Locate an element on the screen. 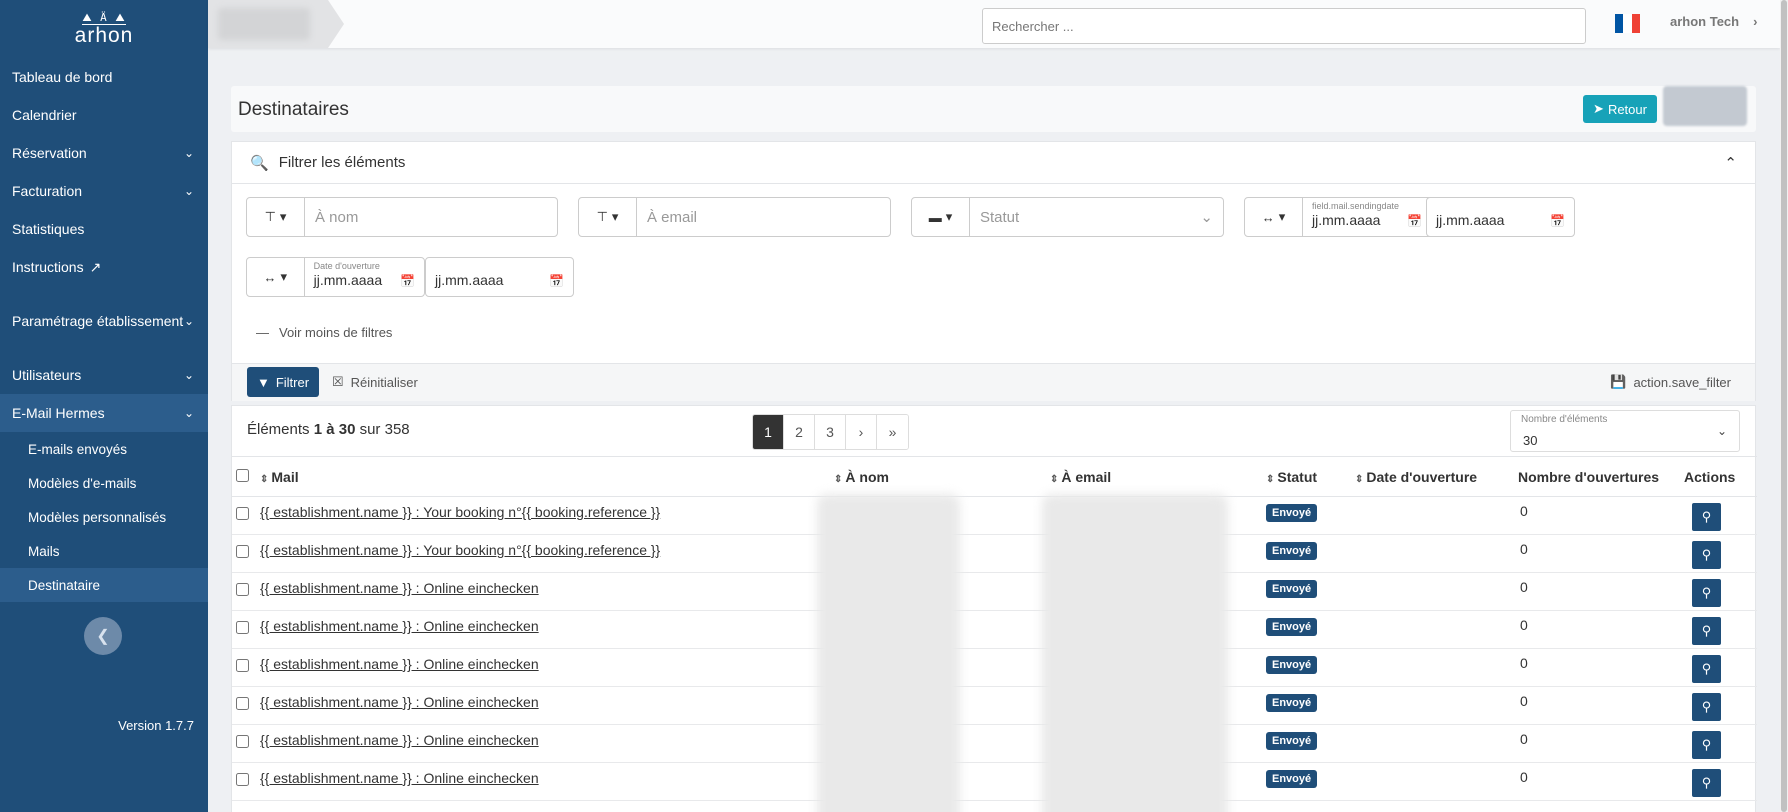 This screenshot has height=812, width=1788. scrollbar-thumb is located at coordinates (1784, 406).